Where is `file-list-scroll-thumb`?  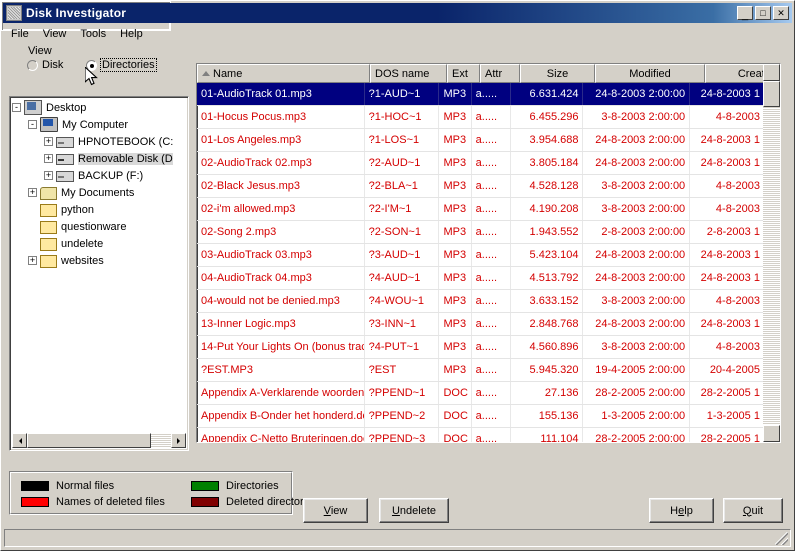 file-list-scroll-thumb is located at coordinates (771, 94).